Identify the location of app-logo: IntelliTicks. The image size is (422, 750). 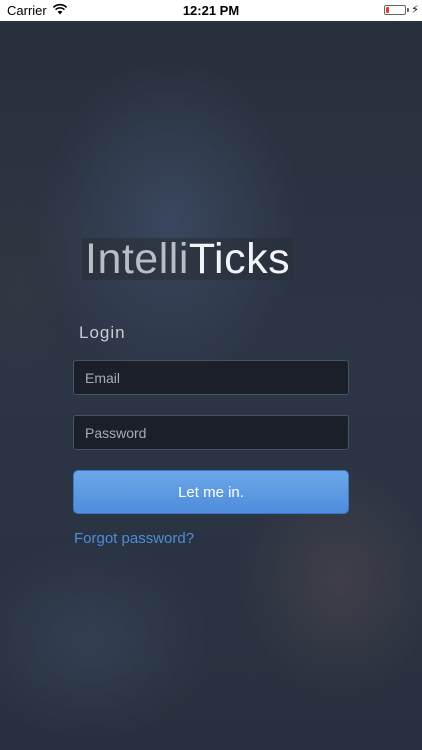
(188, 259).